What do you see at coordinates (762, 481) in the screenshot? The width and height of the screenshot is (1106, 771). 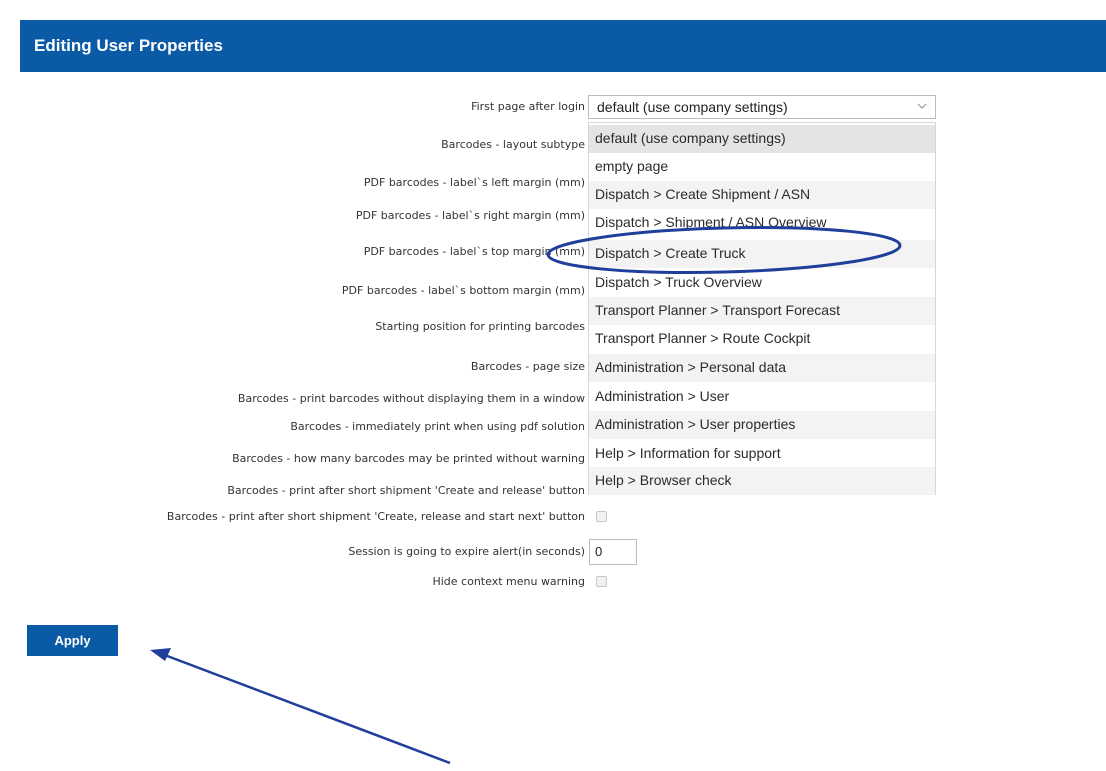 I see `dropdown-option: Help > Browser check` at bounding box center [762, 481].